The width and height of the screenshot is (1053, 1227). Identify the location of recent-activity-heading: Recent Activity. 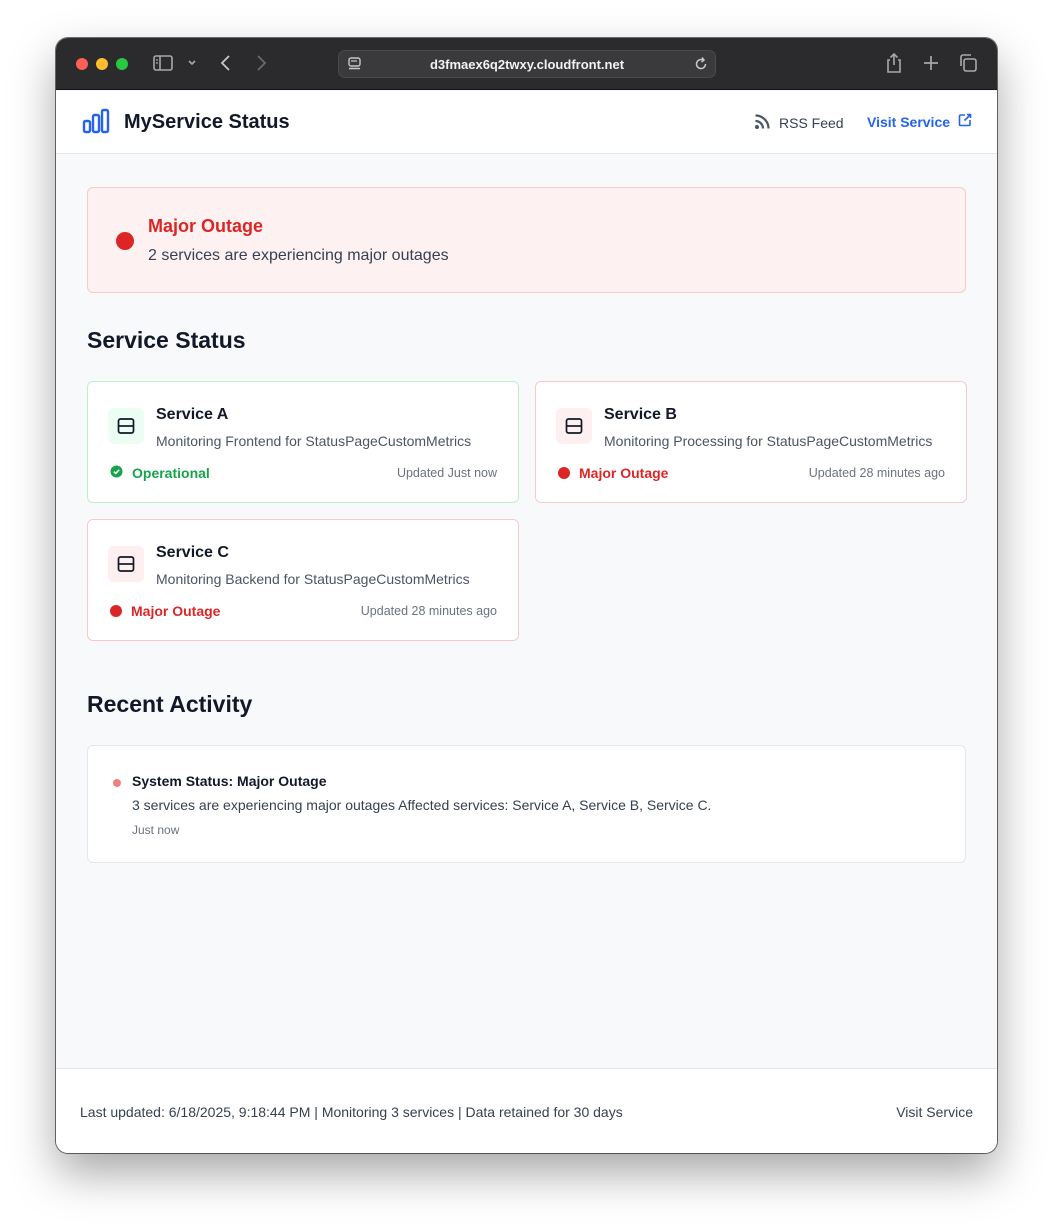
(170, 704).